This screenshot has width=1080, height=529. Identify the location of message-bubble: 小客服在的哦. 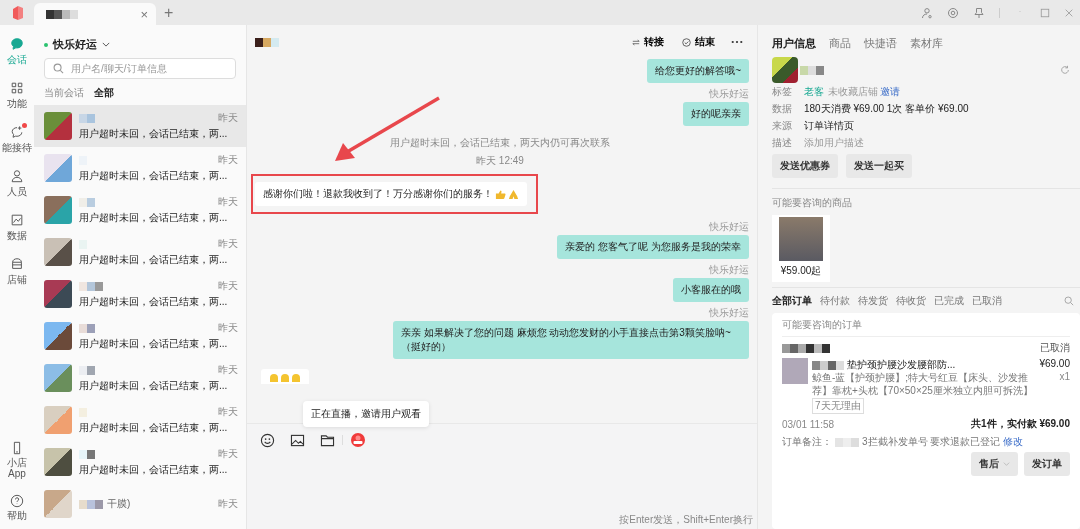
(711, 290).